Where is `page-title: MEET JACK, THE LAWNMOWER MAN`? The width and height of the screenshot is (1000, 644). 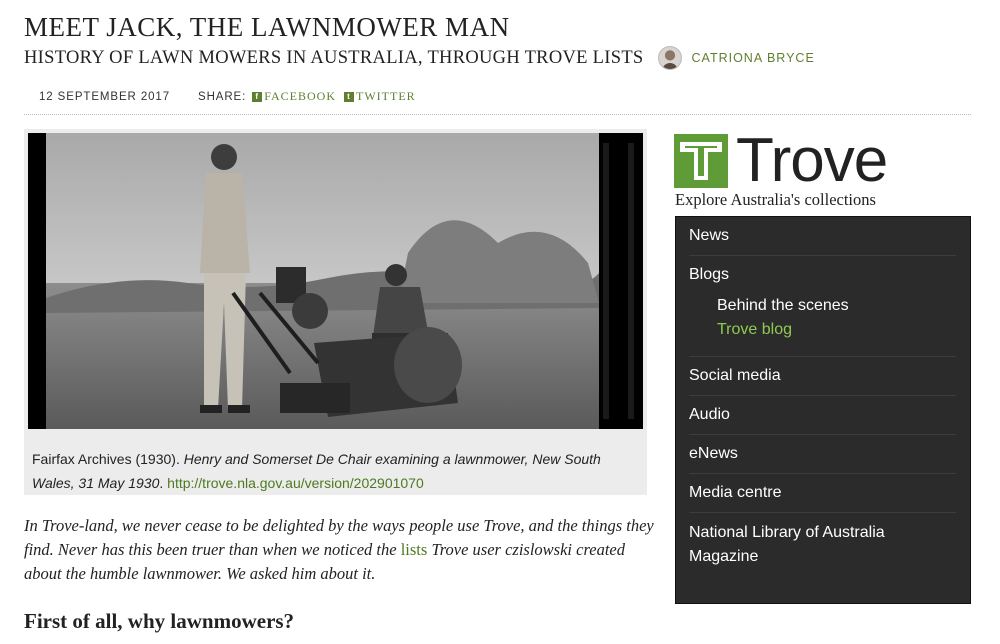 page-title: MEET JACK, THE LAWNMOWER MAN is located at coordinates (267, 27).